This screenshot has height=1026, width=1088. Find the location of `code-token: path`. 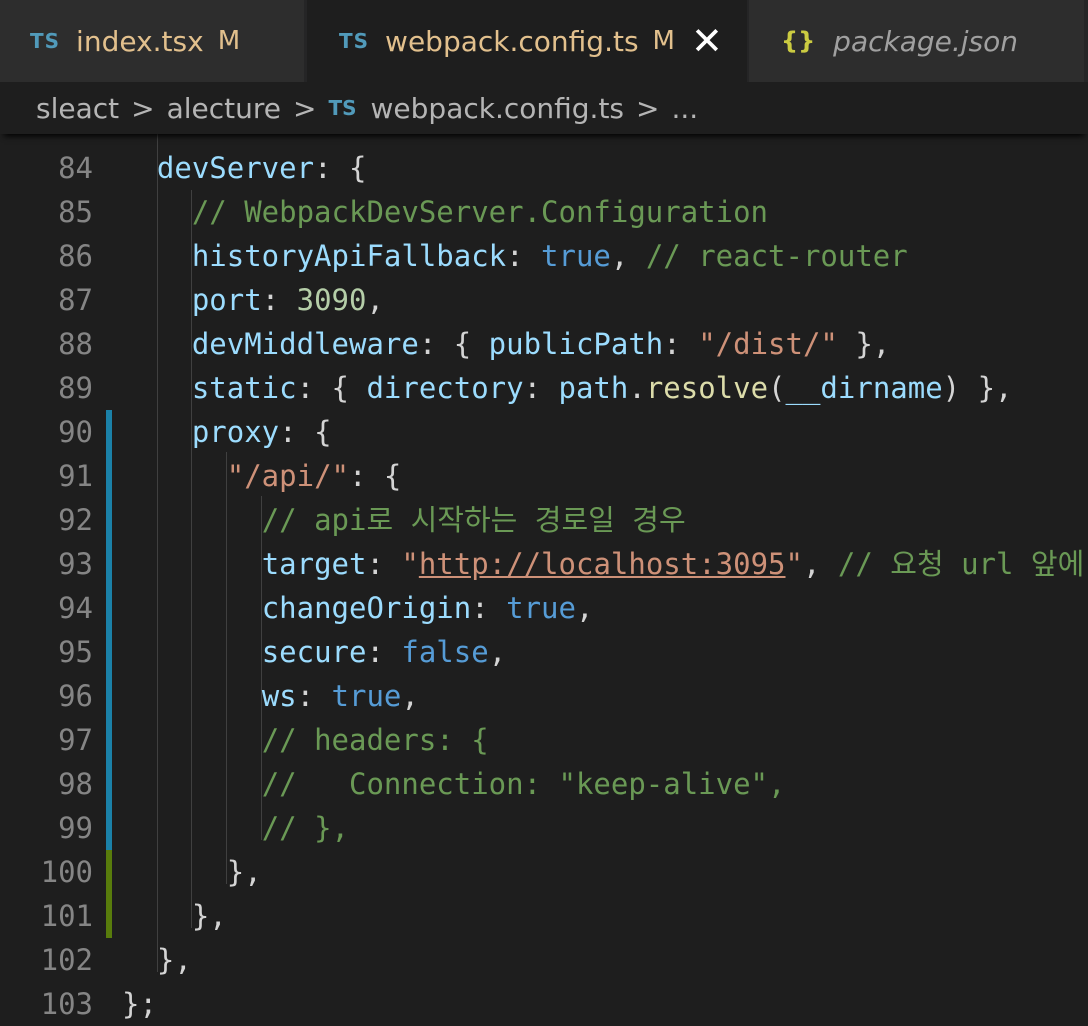

code-token: path is located at coordinates (593, 388).